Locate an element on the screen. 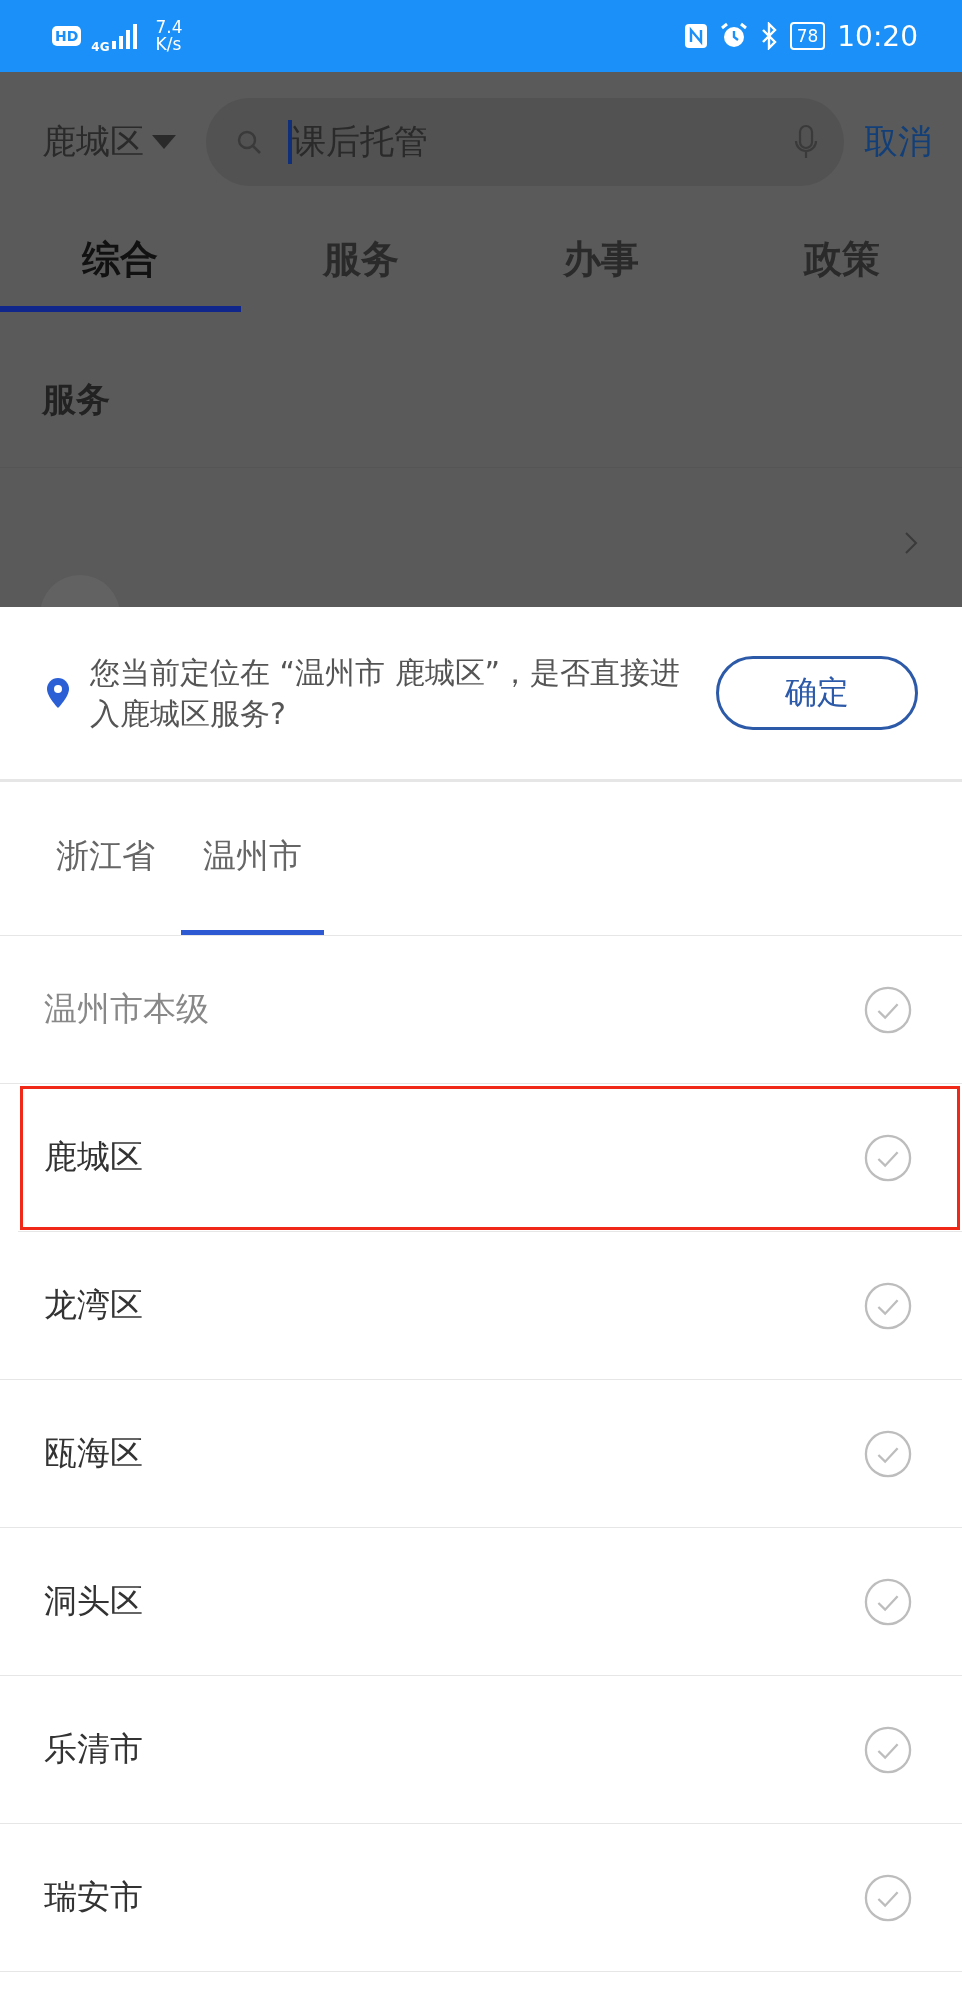 The height and width of the screenshot is (2000, 962). district-item: 洞头区 is located at coordinates (481, 1602).